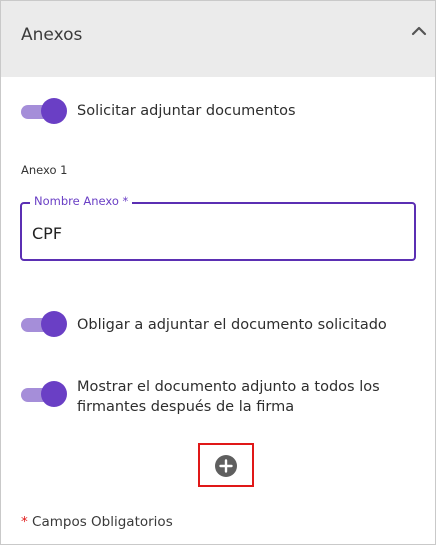 The width and height of the screenshot is (436, 545). I want to click on annex-name-field: Nombre Anexo *, so click(218, 227).